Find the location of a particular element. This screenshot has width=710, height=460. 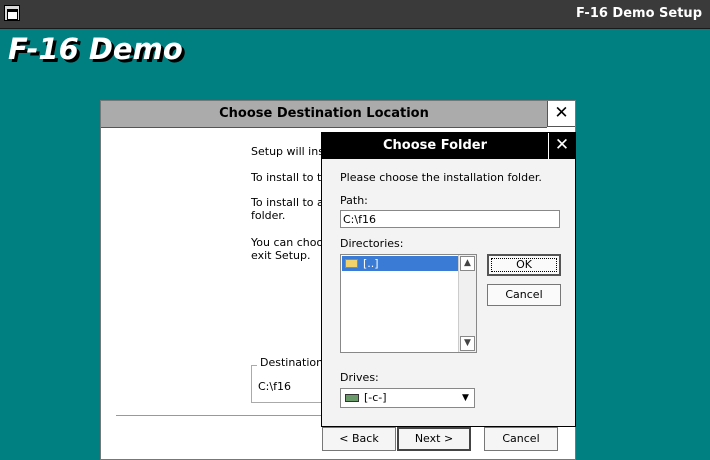

back-button: < Back is located at coordinates (359, 439).